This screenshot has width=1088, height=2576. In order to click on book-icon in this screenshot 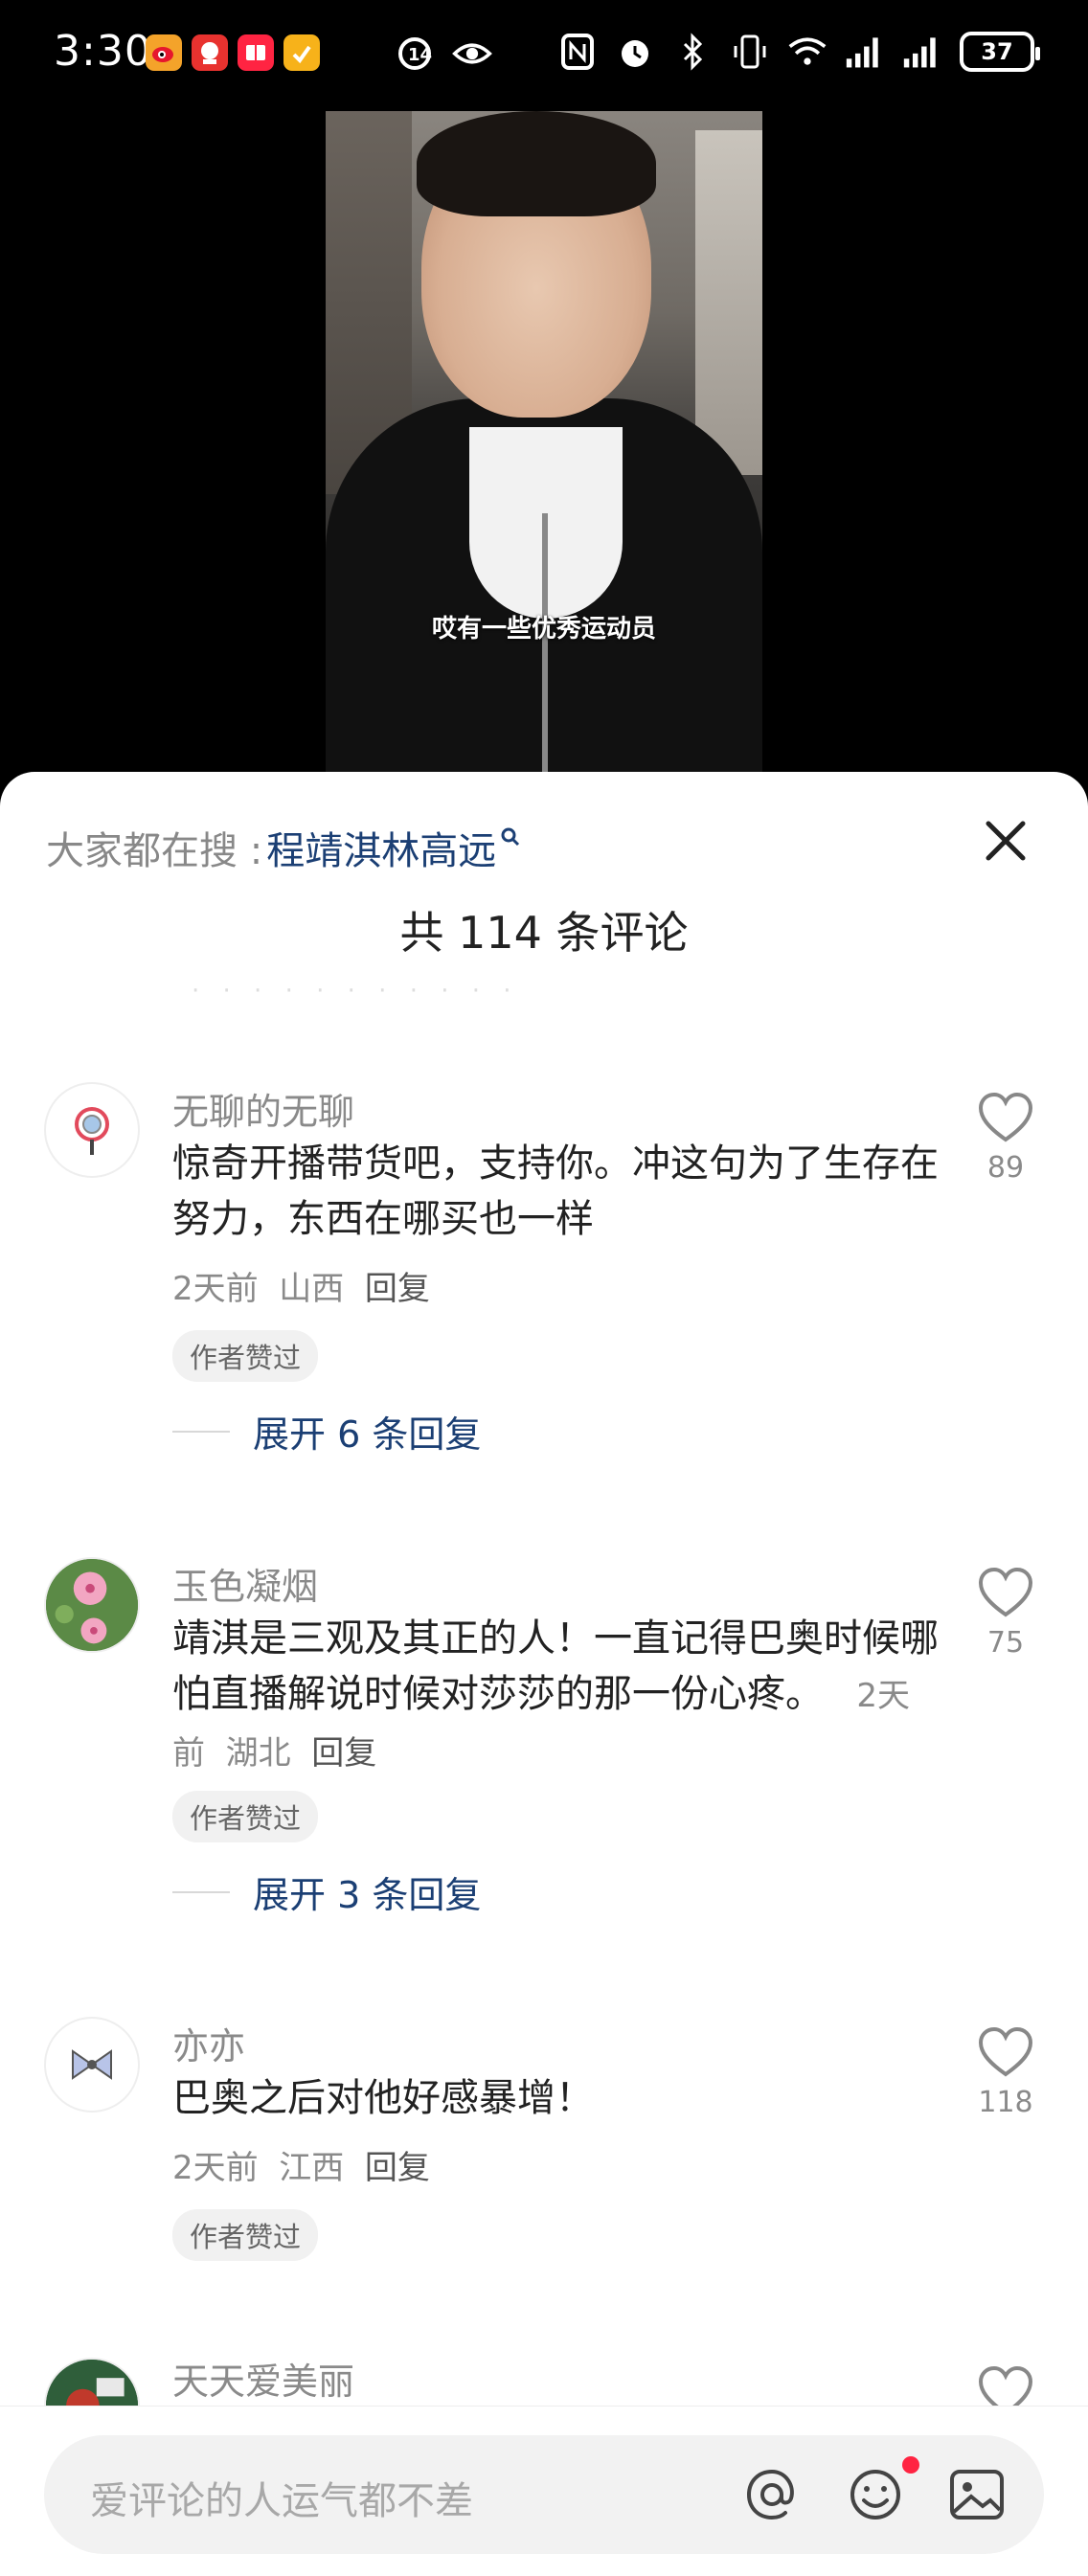, I will do `click(256, 52)`.